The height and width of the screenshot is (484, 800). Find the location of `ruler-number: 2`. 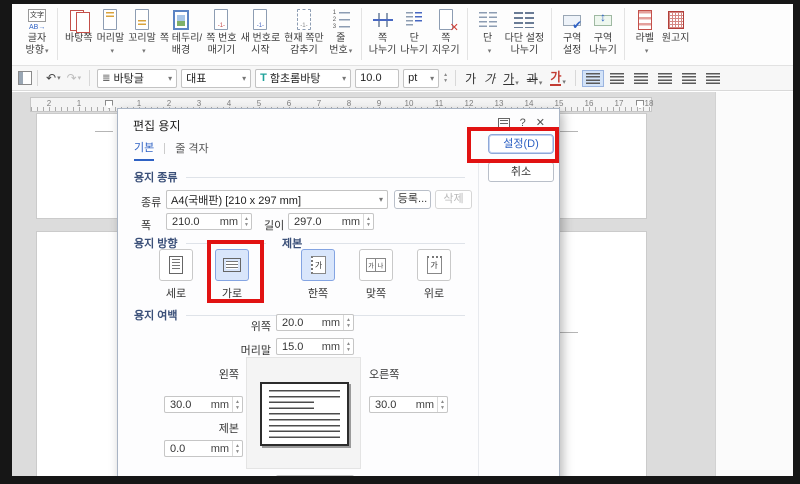

ruler-number: 2 is located at coordinates (49, 103).